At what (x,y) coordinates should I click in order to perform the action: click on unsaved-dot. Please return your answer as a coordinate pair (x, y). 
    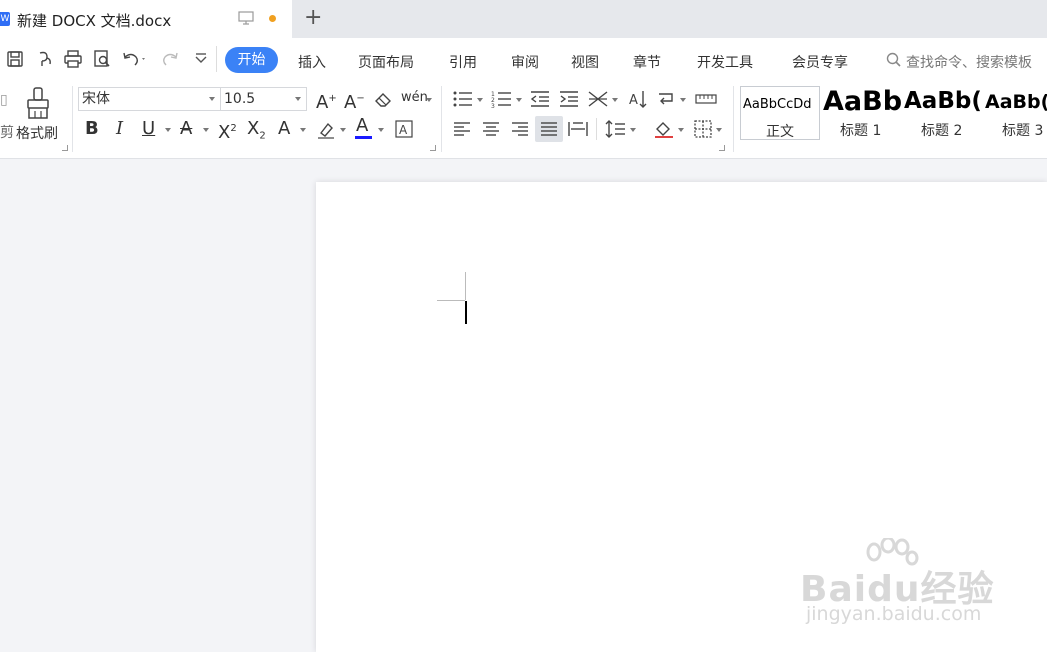
    Looking at the image, I should click on (272, 18).